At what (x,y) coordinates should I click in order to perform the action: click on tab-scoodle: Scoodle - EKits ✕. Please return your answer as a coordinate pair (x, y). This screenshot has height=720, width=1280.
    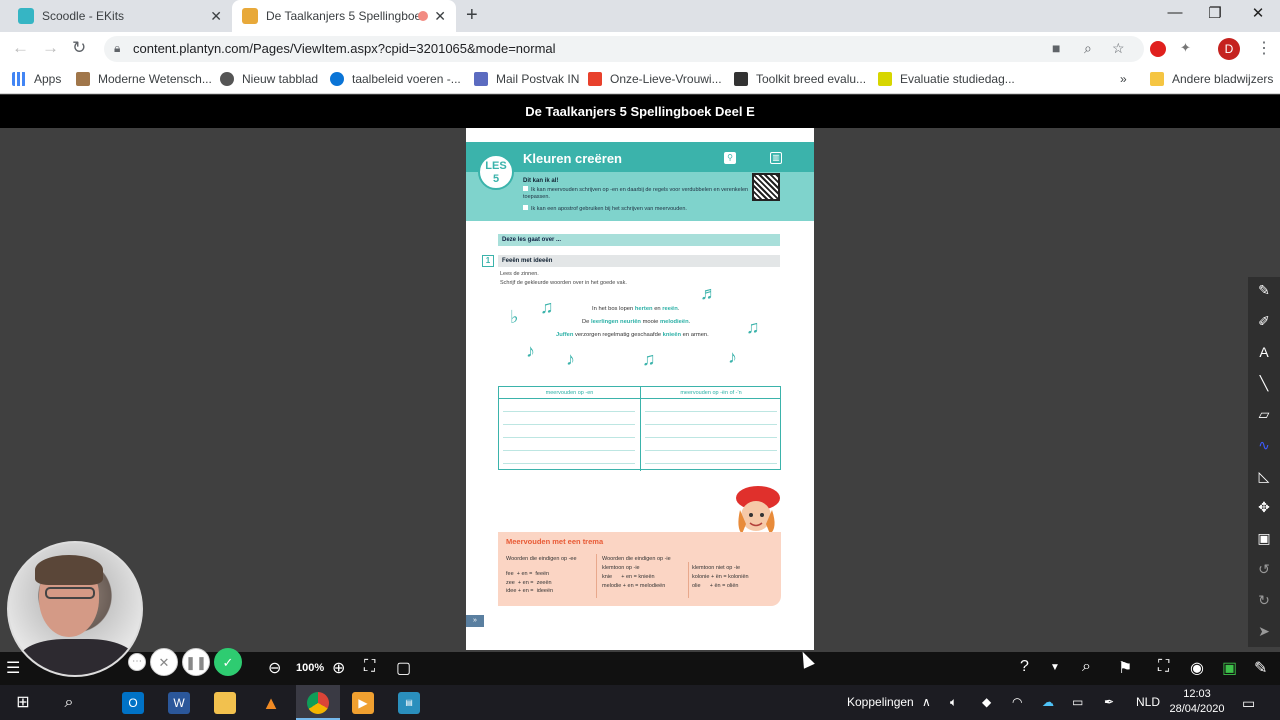
    Looking at the image, I should click on (120, 16).